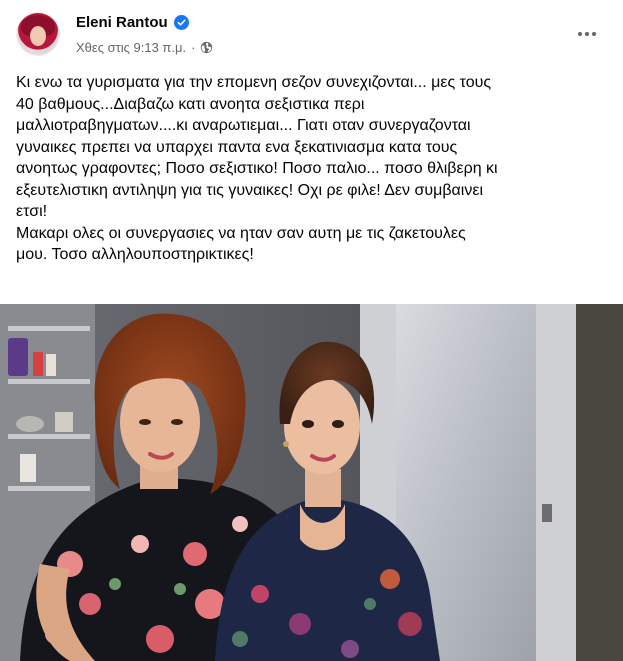 This screenshot has width=623, height=661. Describe the element at coordinates (131, 47) in the screenshot. I see `post-timestamp: Χθες στις 9:13 π.μ.` at that location.